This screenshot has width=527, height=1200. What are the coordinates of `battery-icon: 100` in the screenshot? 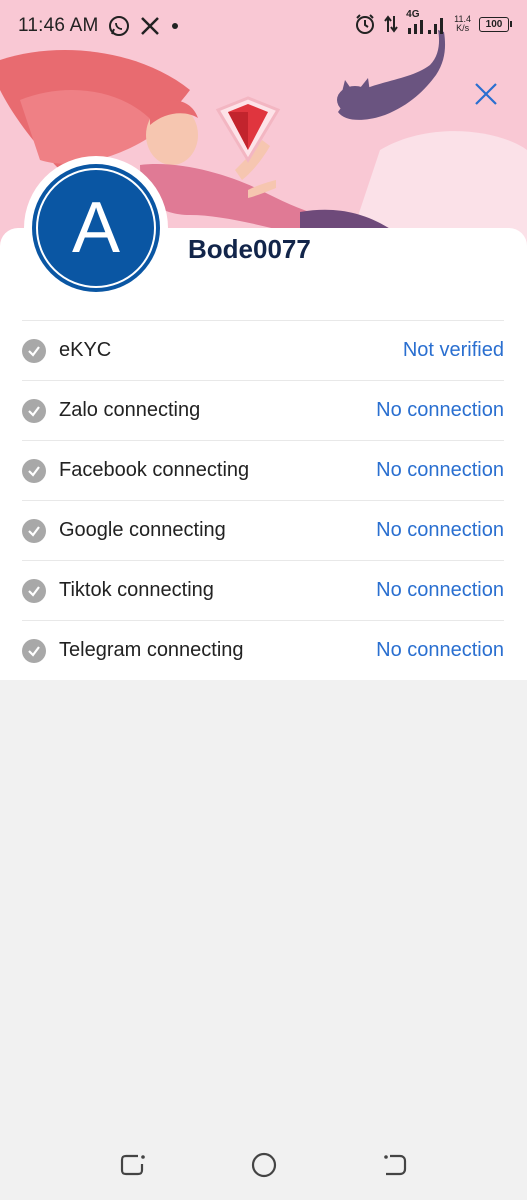 It's located at (495, 24).